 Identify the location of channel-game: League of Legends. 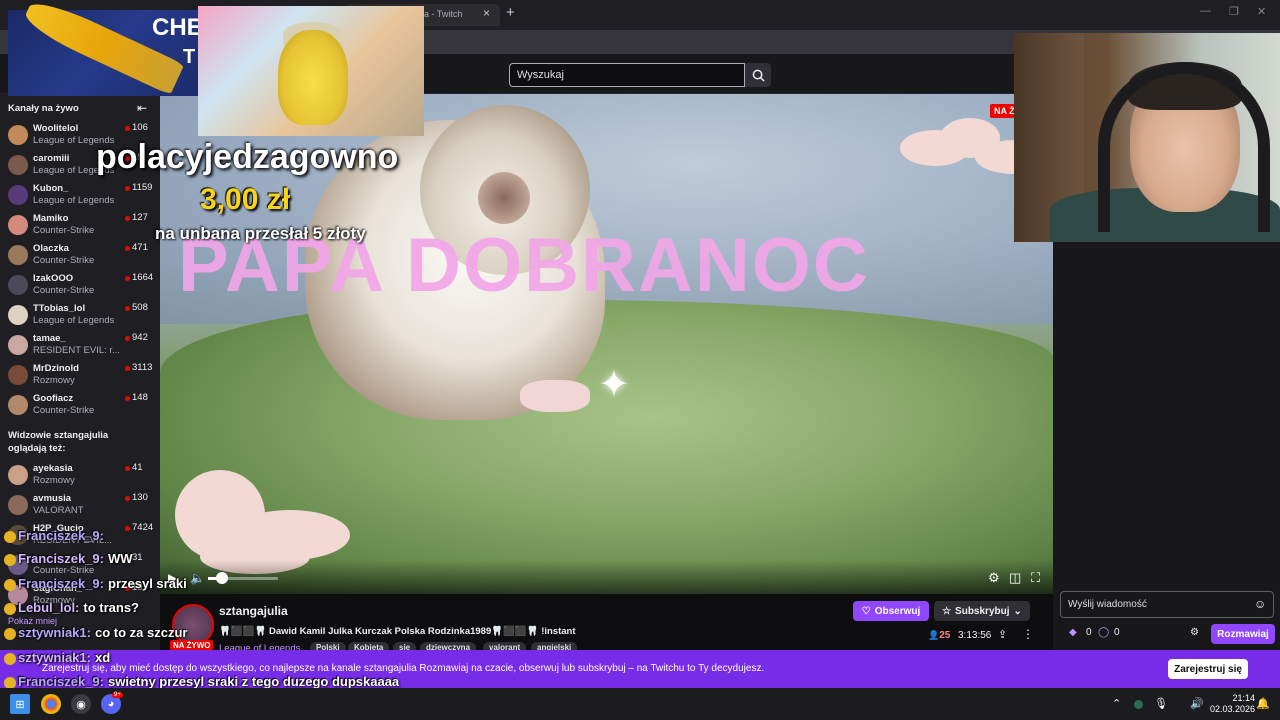
(74, 200).